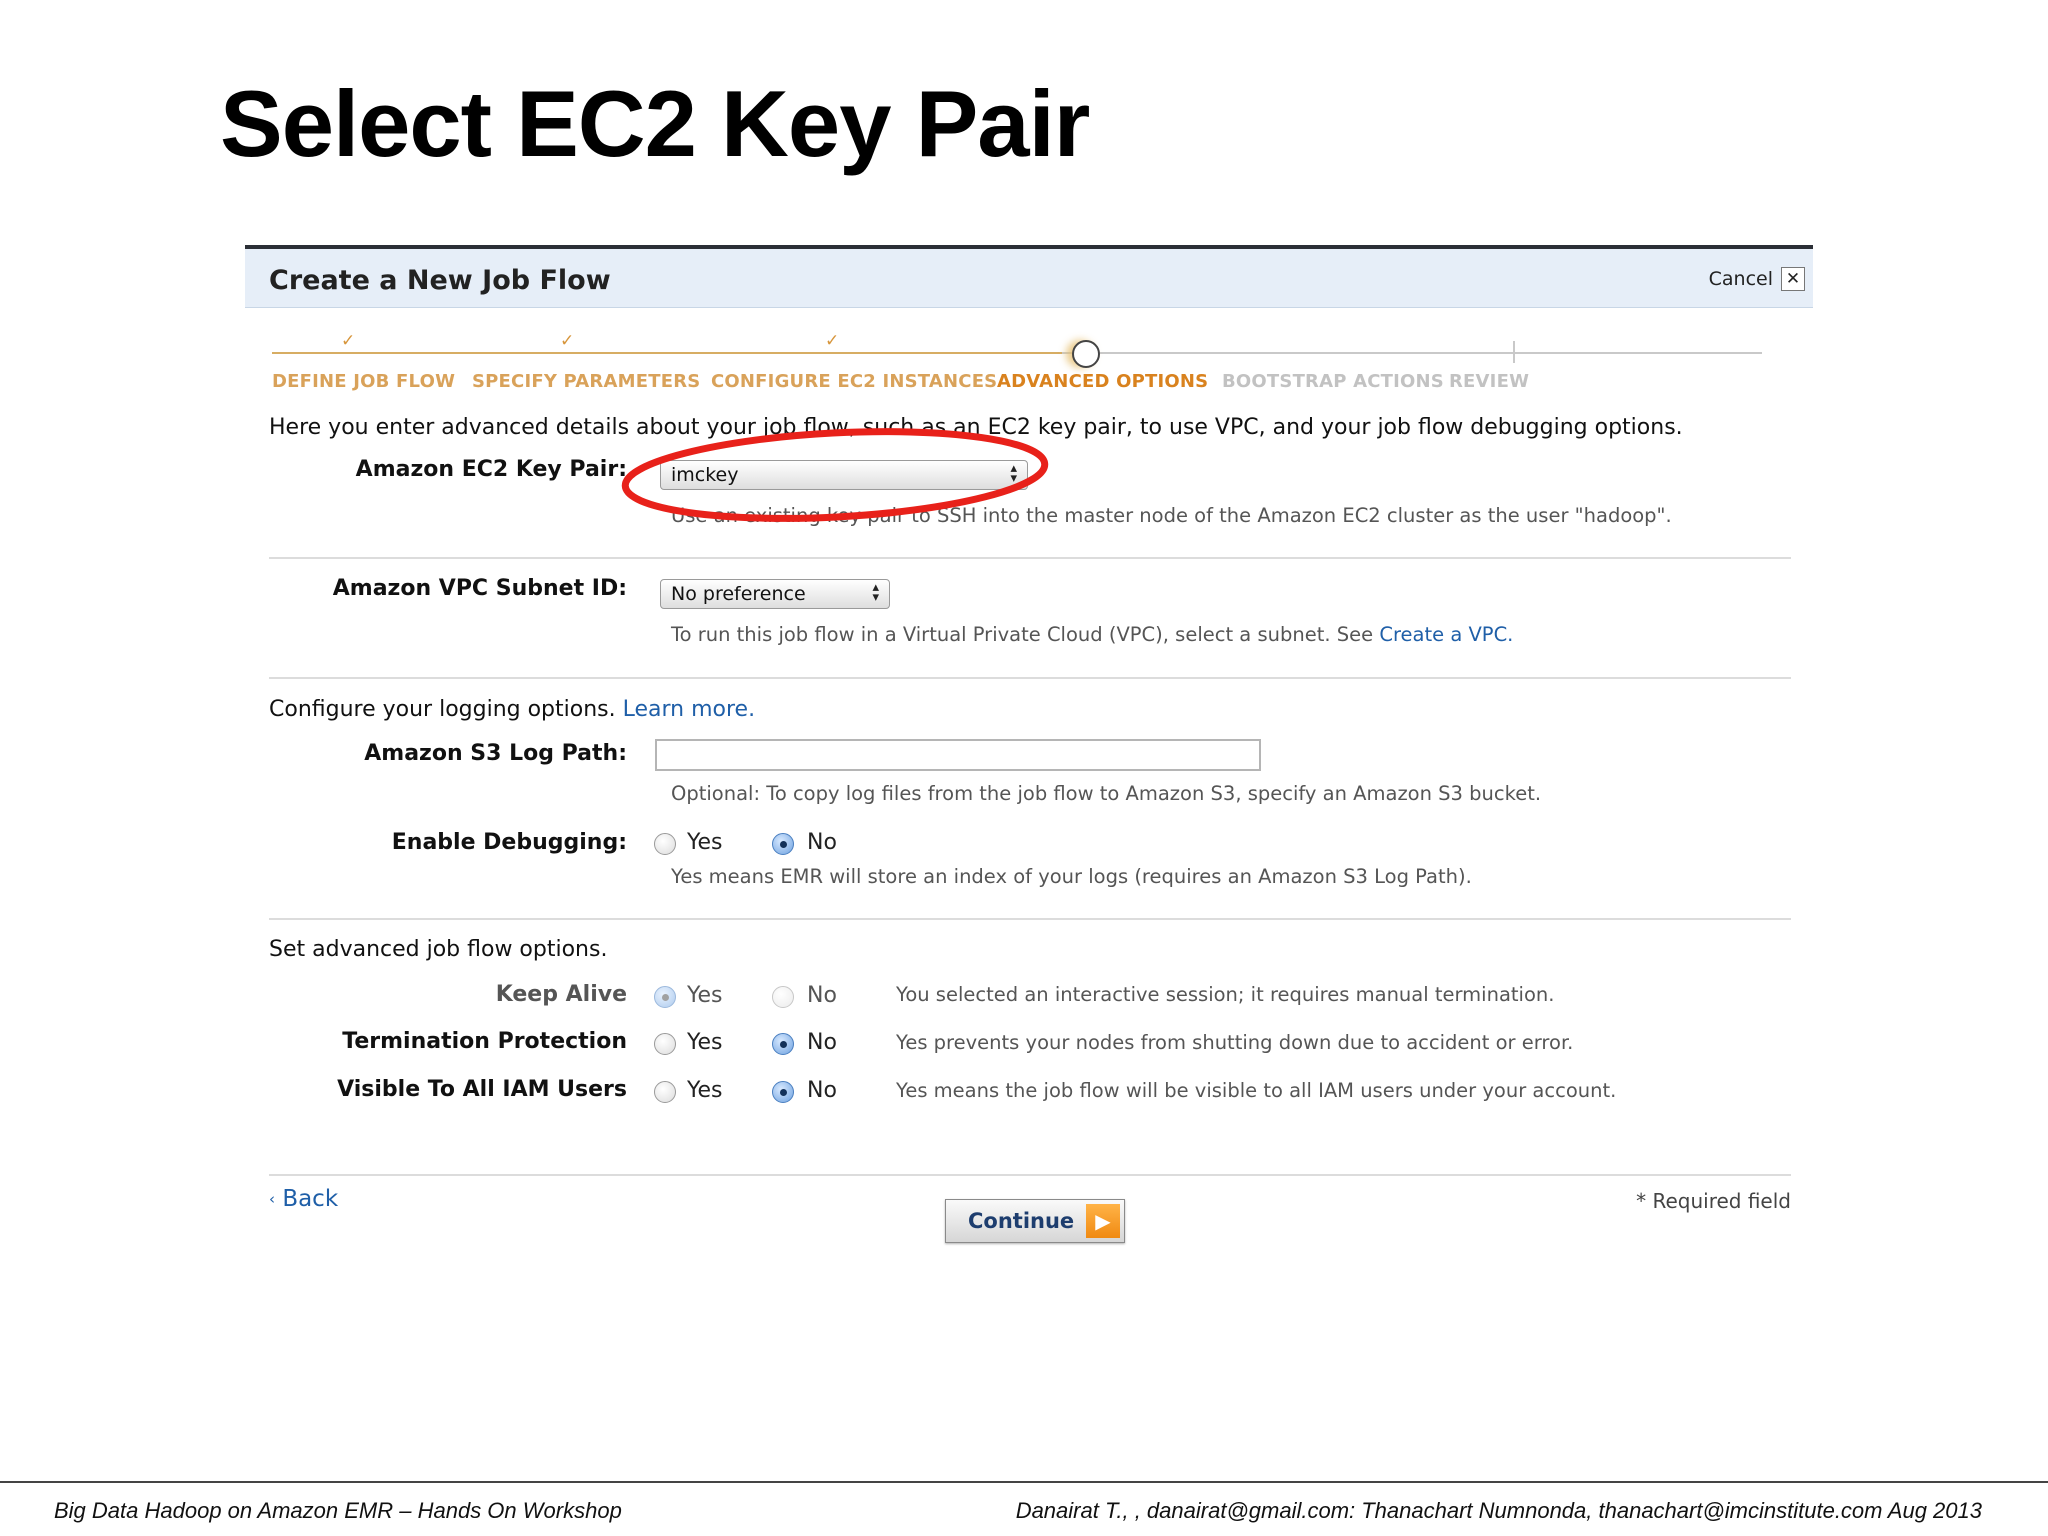 Image resolution: width=2048 pixels, height=1536 pixels. I want to click on logging-intro-text: Configure your logging options., so click(442, 709).